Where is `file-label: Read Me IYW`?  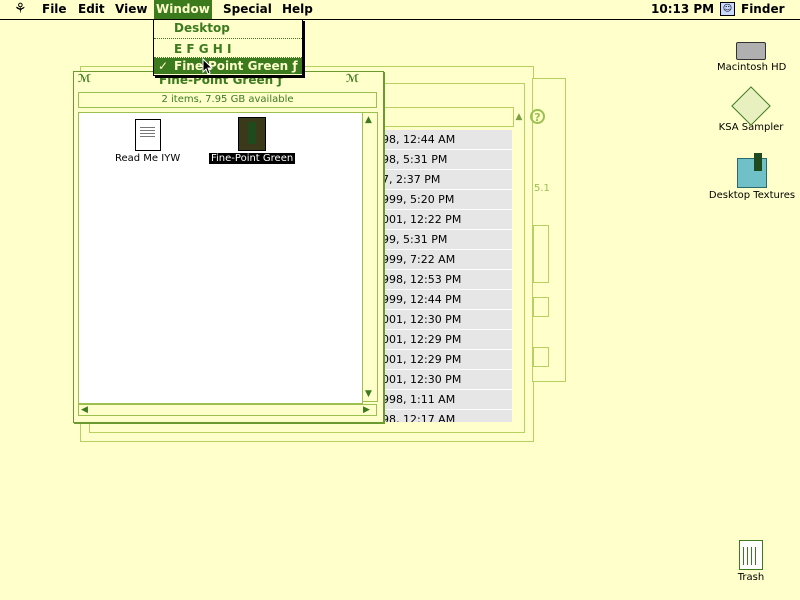
file-label: Read Me IYW is located at coordinates (148, 158).